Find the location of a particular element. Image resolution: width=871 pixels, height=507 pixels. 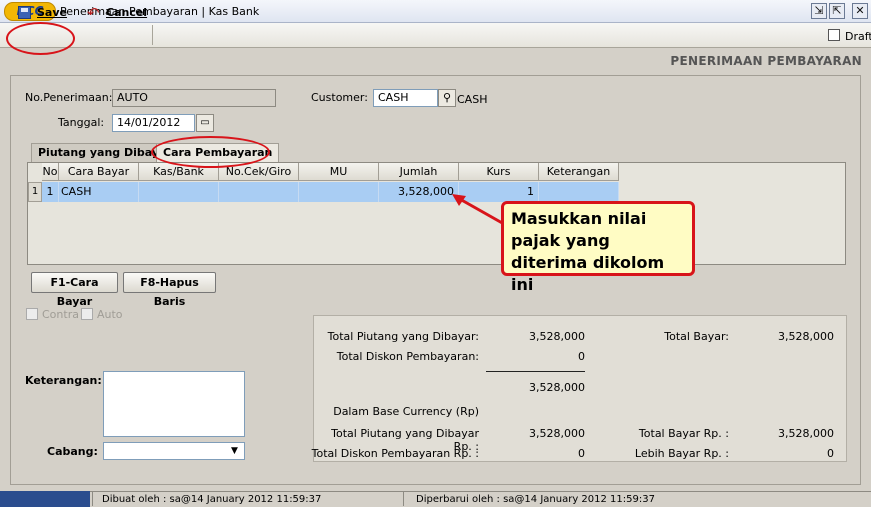

page-title: PENERIMAAN PEMBAYARAN is located at coordinates (766, 61).